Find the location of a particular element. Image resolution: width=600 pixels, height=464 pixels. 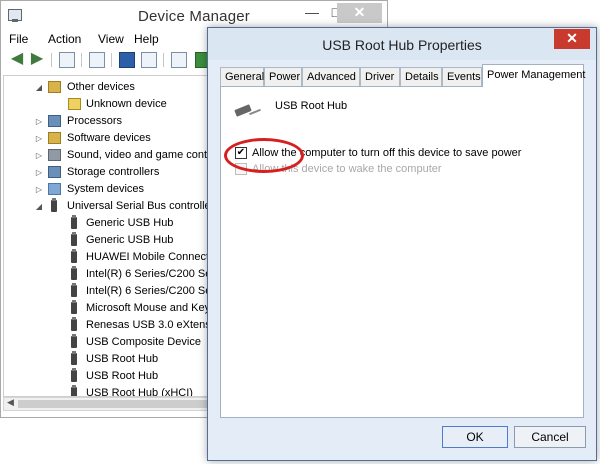

tree-node-label: Sound, video and game contro is located at coordinates (142, 155).